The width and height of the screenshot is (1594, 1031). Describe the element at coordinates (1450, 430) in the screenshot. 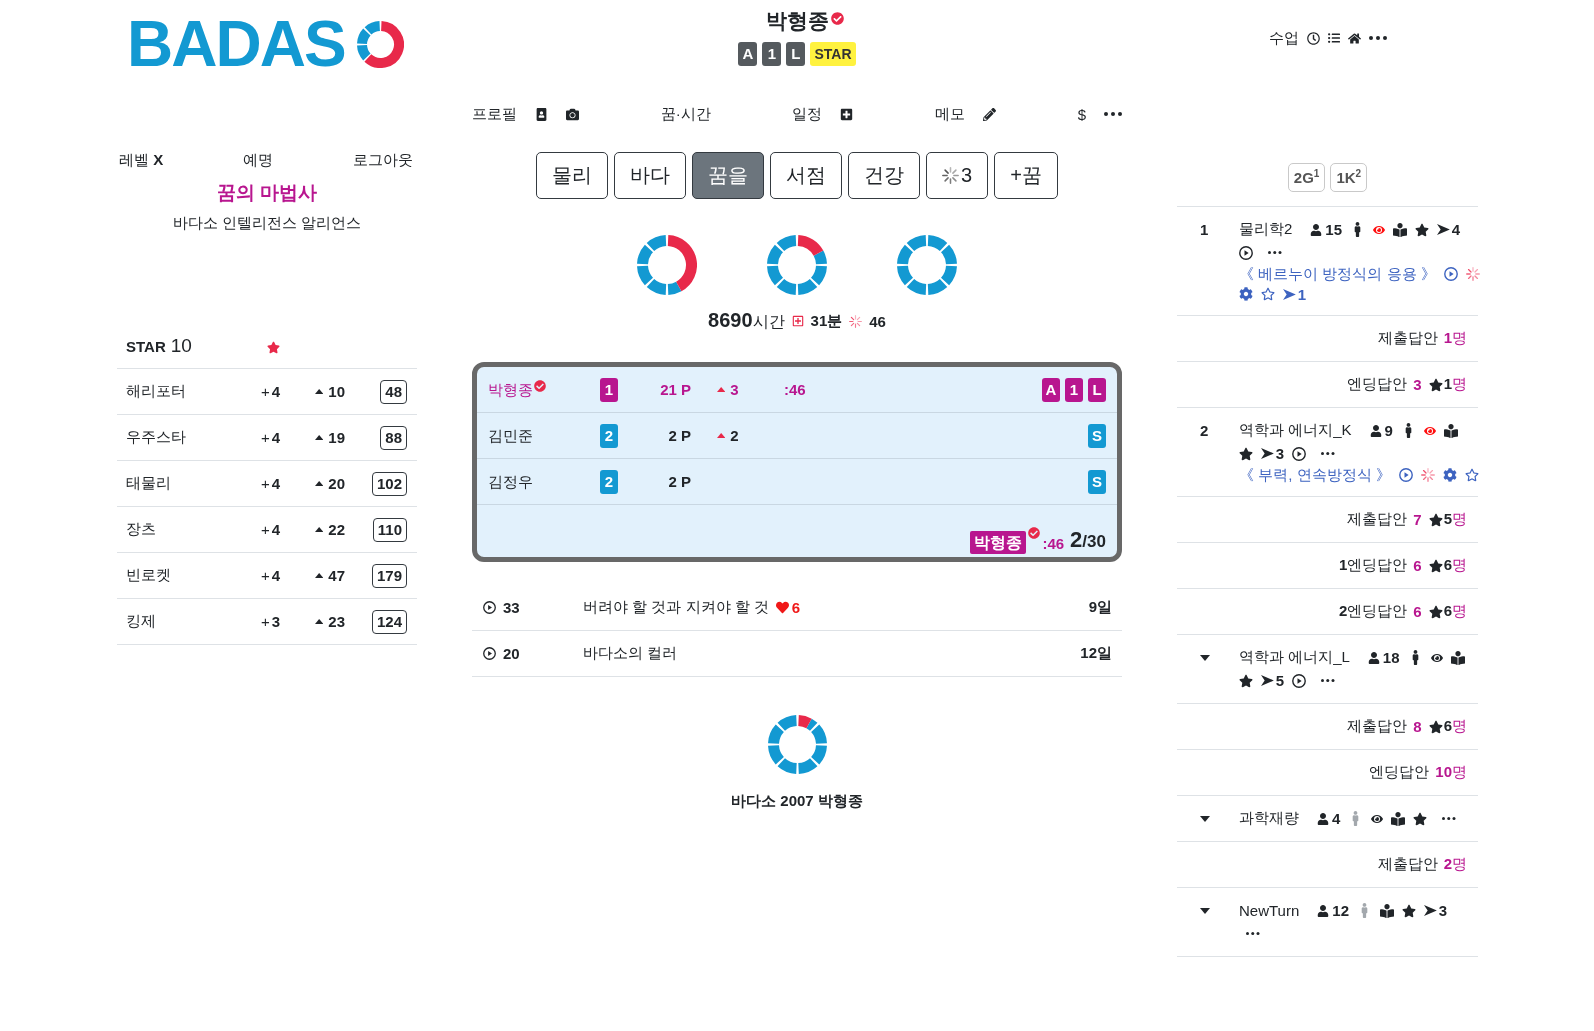

I see `reader-icon` at that location.